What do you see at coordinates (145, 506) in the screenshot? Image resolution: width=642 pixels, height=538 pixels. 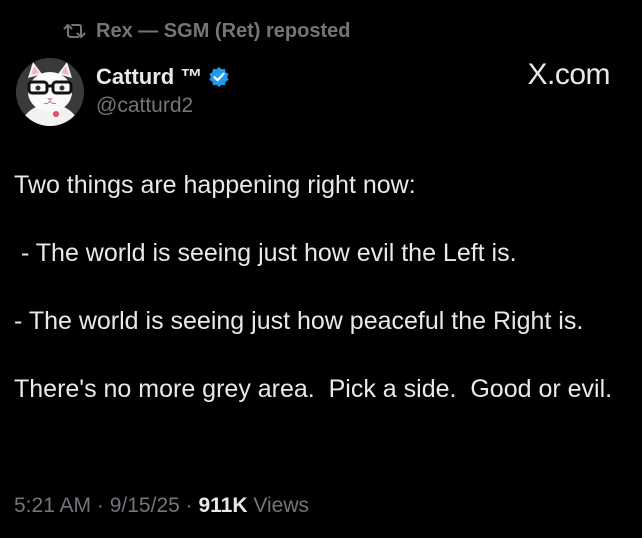 I see `post-date: 9/15/25` at bounding box center [145, 506].